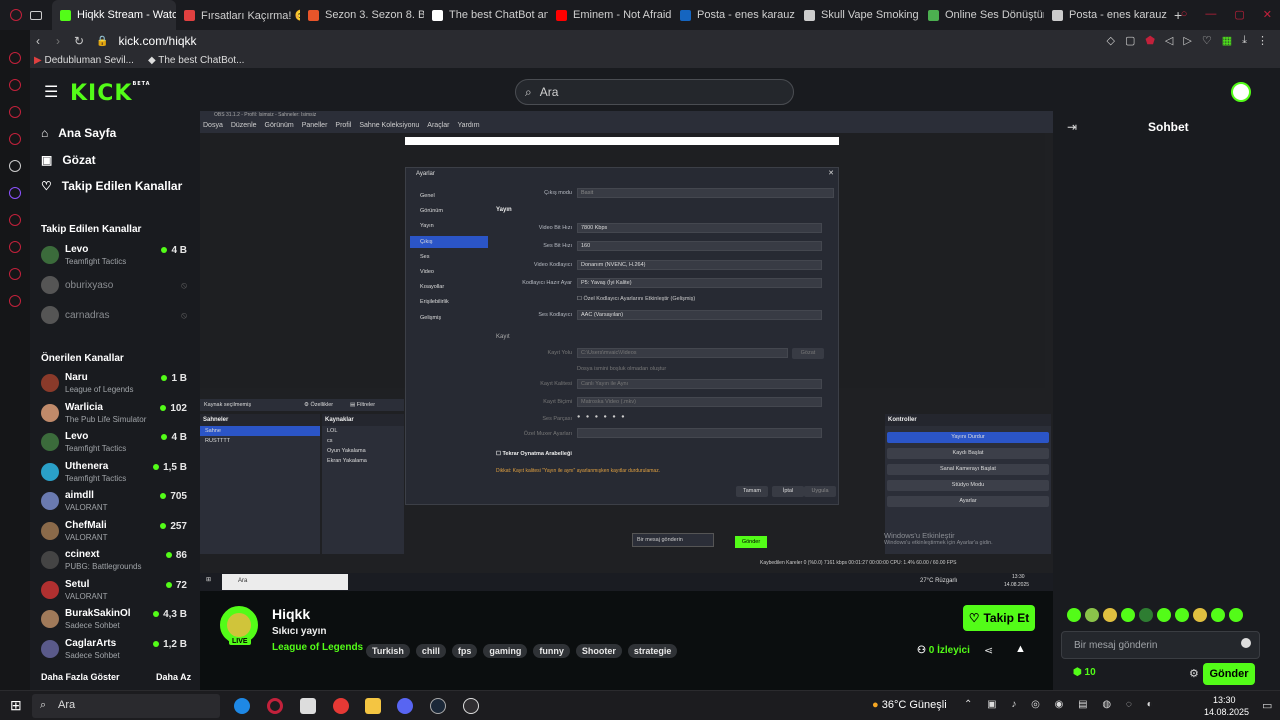  Describe the element at coordinates (116, 286) in the screenshot. I see `channel-item: oburixyaso ⦸` at that location.